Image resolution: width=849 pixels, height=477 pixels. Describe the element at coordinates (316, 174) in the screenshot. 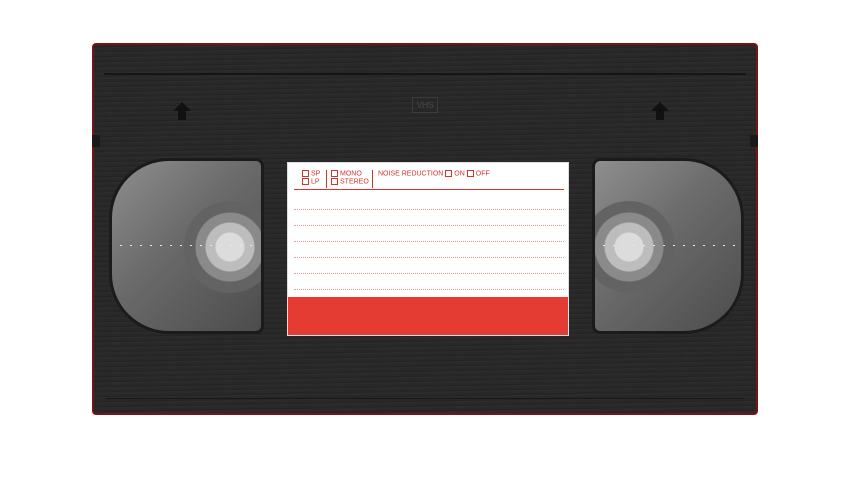

I see `sp-label: SP` at that location.